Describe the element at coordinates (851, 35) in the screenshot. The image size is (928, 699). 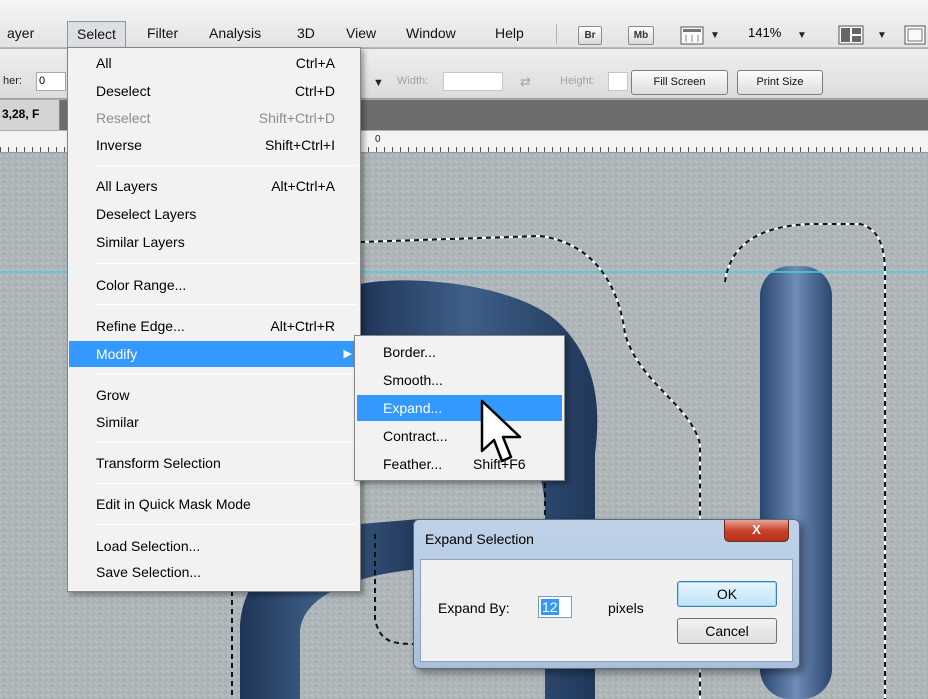
I see `arrange-documents-icon` at that location.